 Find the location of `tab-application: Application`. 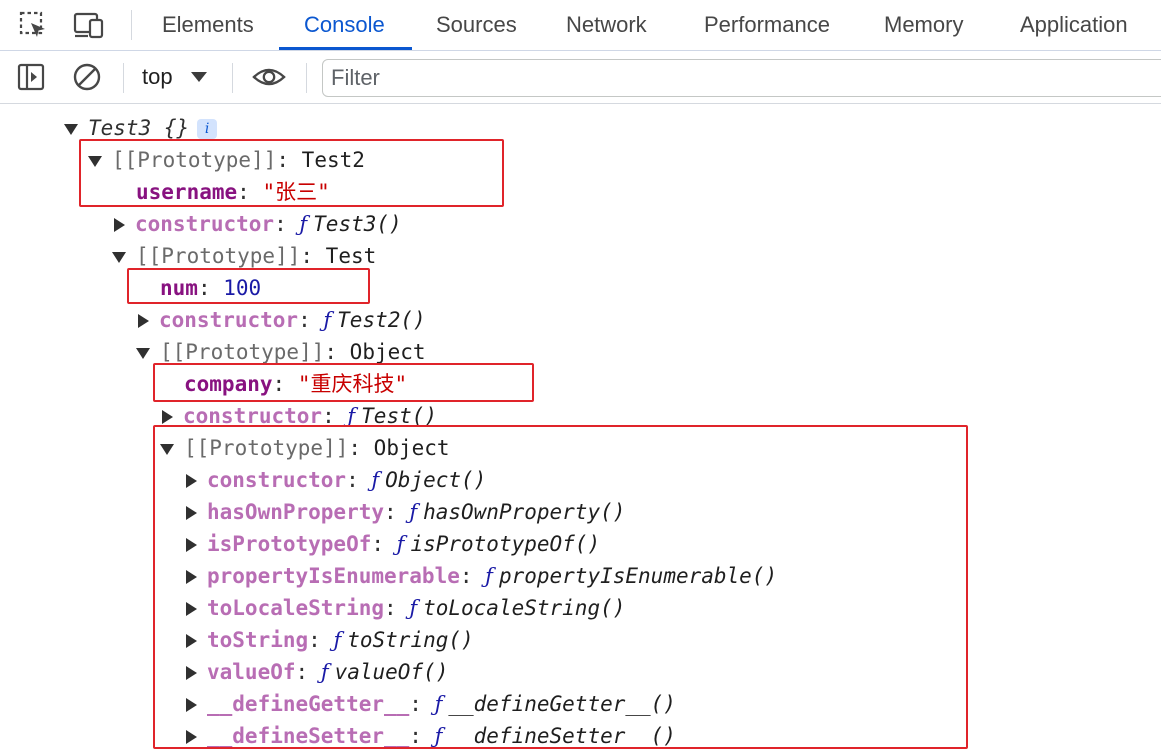

tab-application: Application is located at coordinates (1074, 25).